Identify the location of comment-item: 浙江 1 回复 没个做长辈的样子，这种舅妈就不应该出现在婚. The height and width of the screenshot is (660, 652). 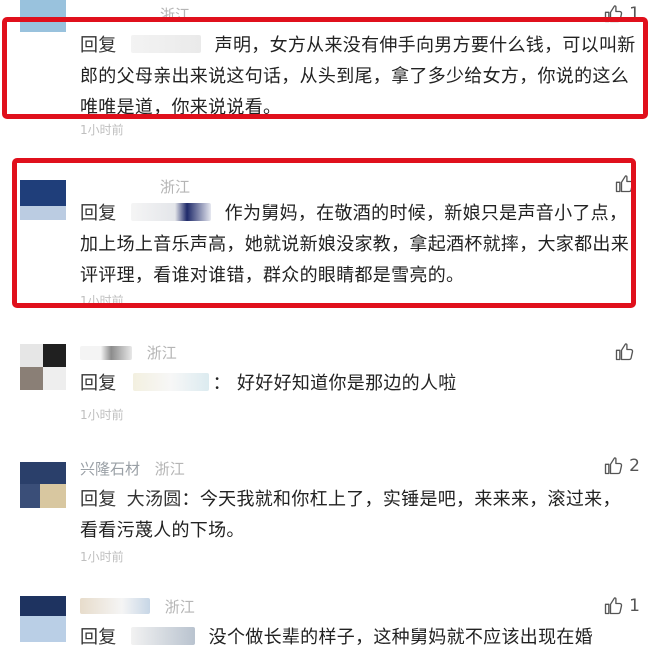
(326, 624).